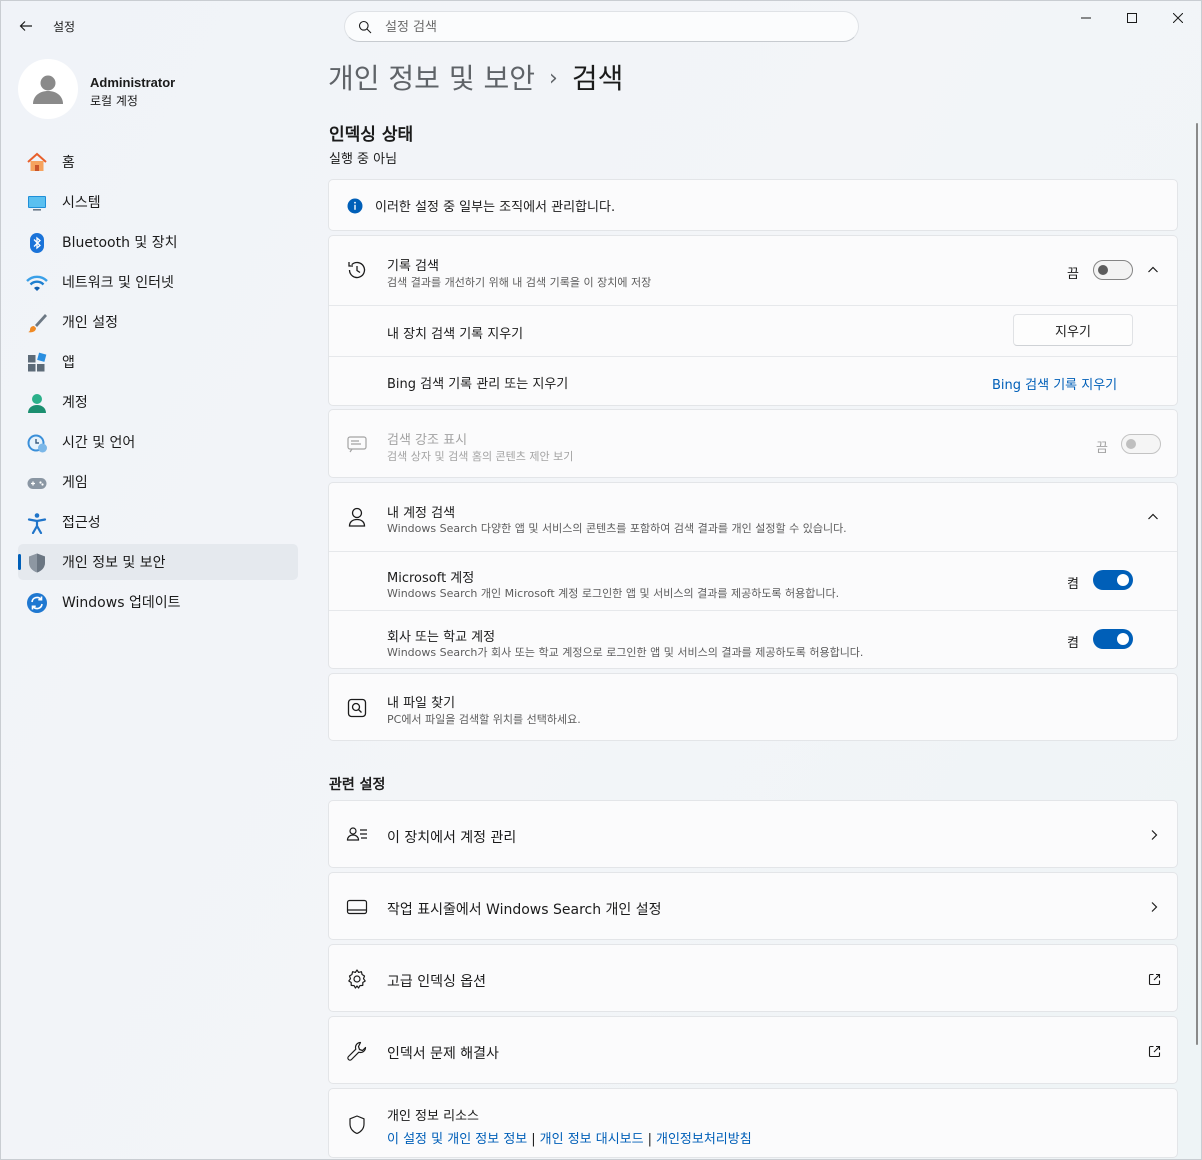  Describe the element at coordinates (37, 523) in the screenshot. I see `accessibility-icon` at that location.